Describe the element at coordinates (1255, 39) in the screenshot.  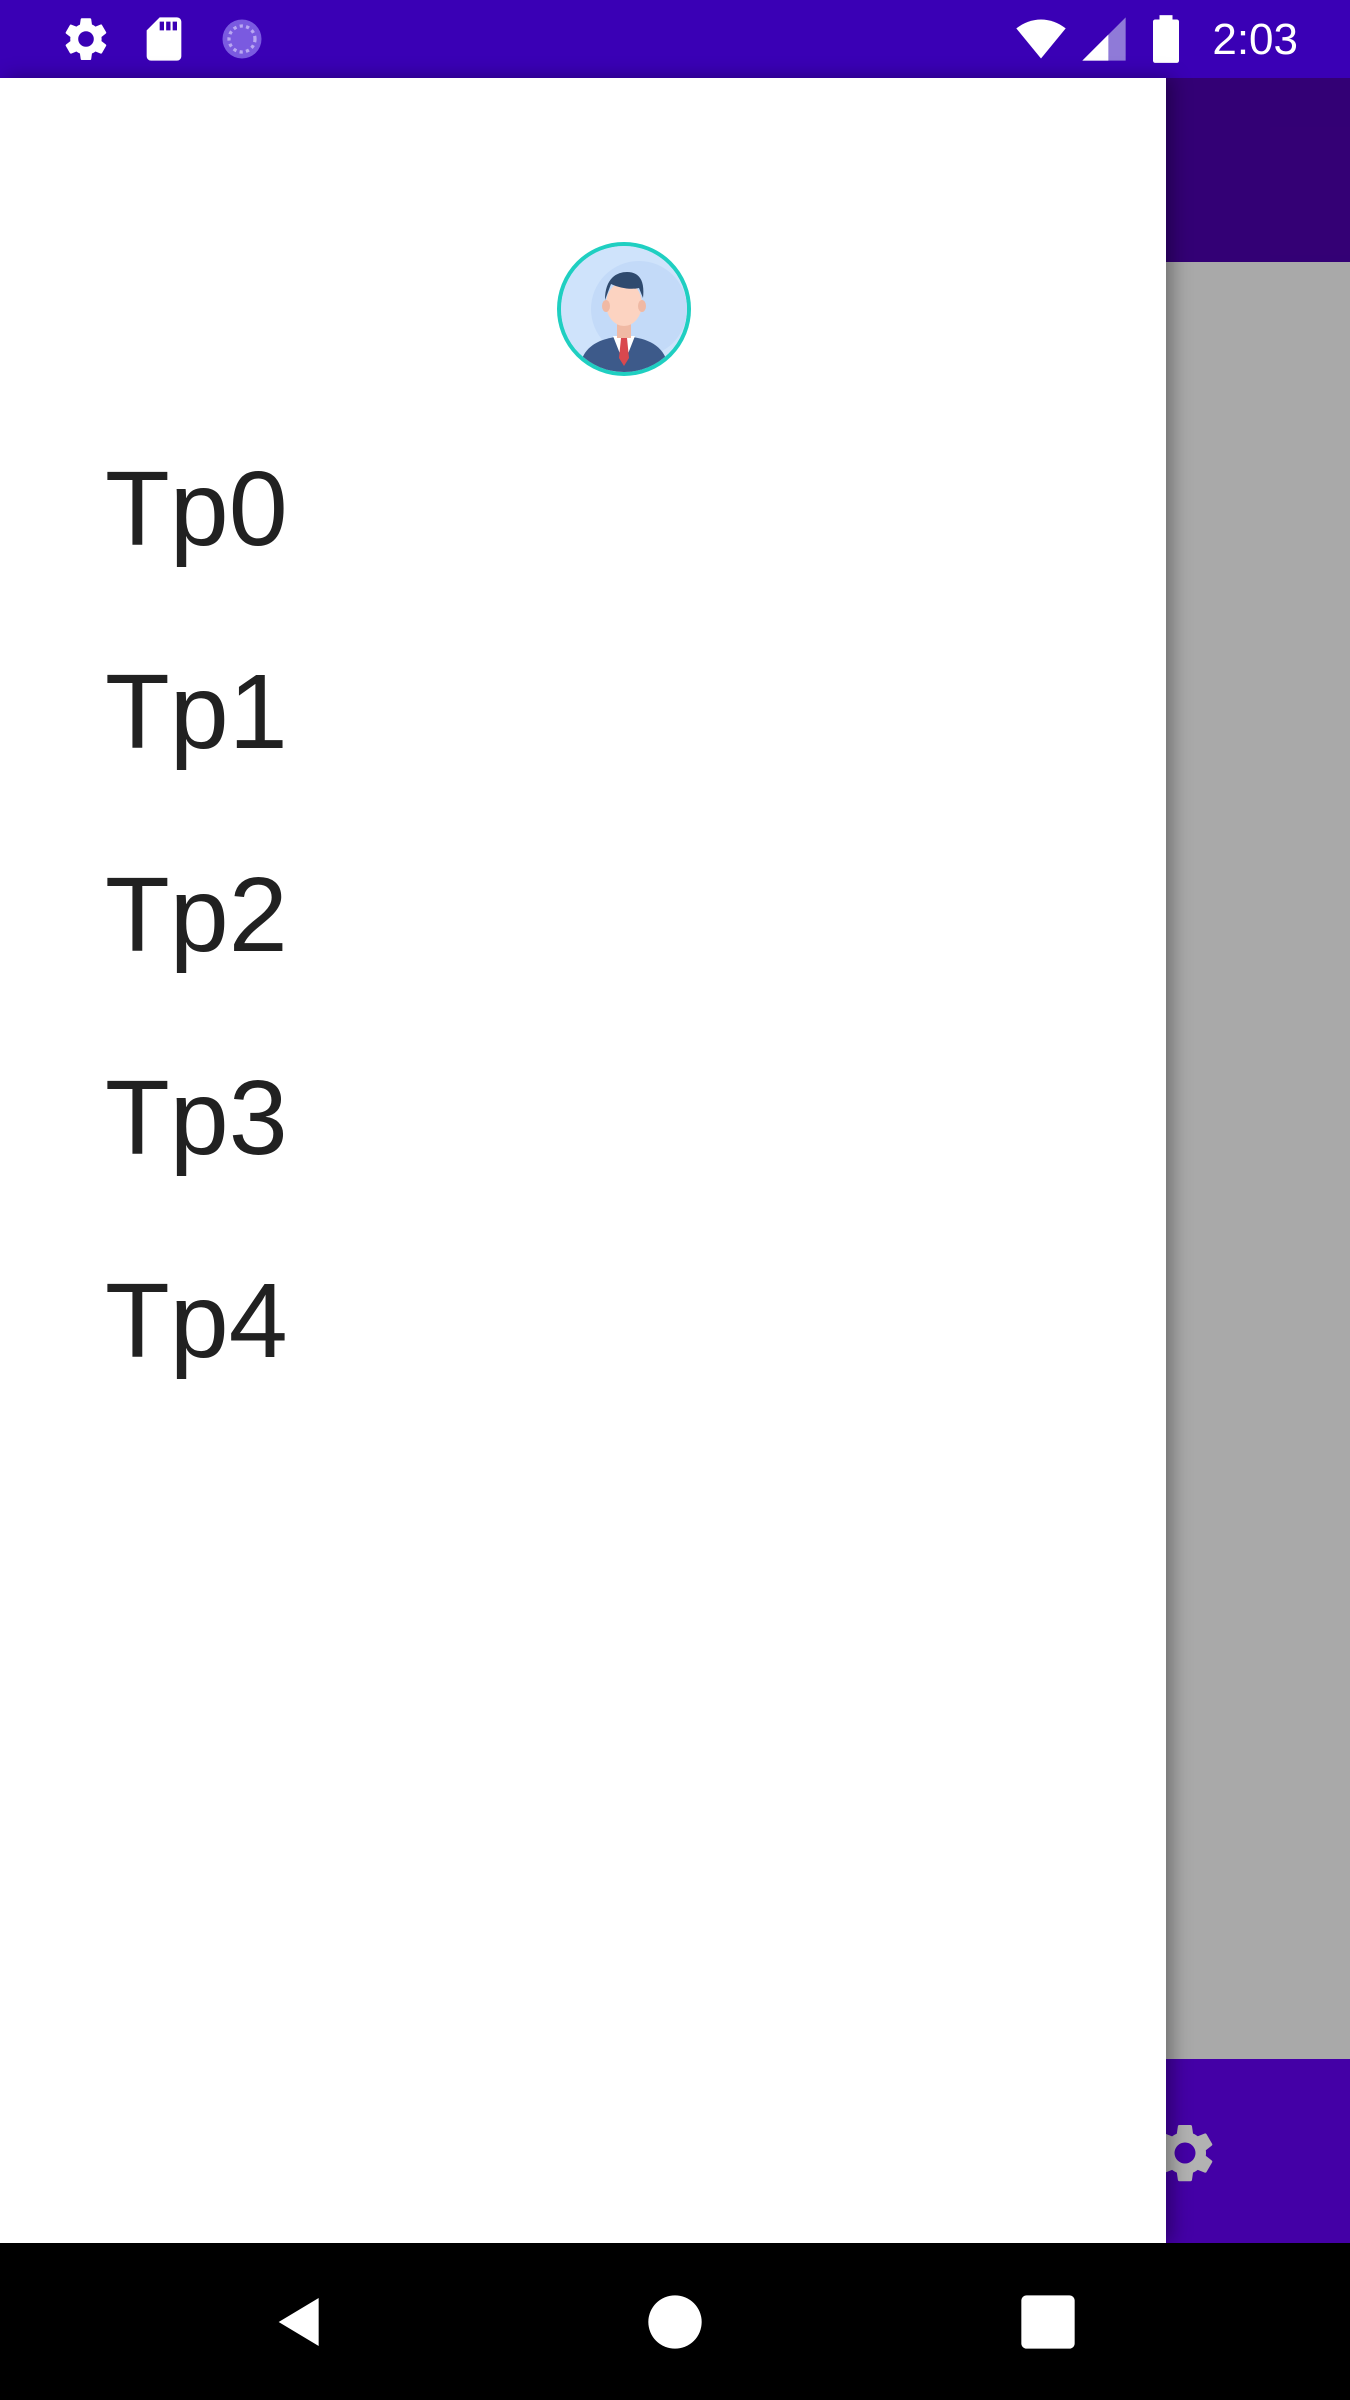
I see `status-time: 2:03` at that location.